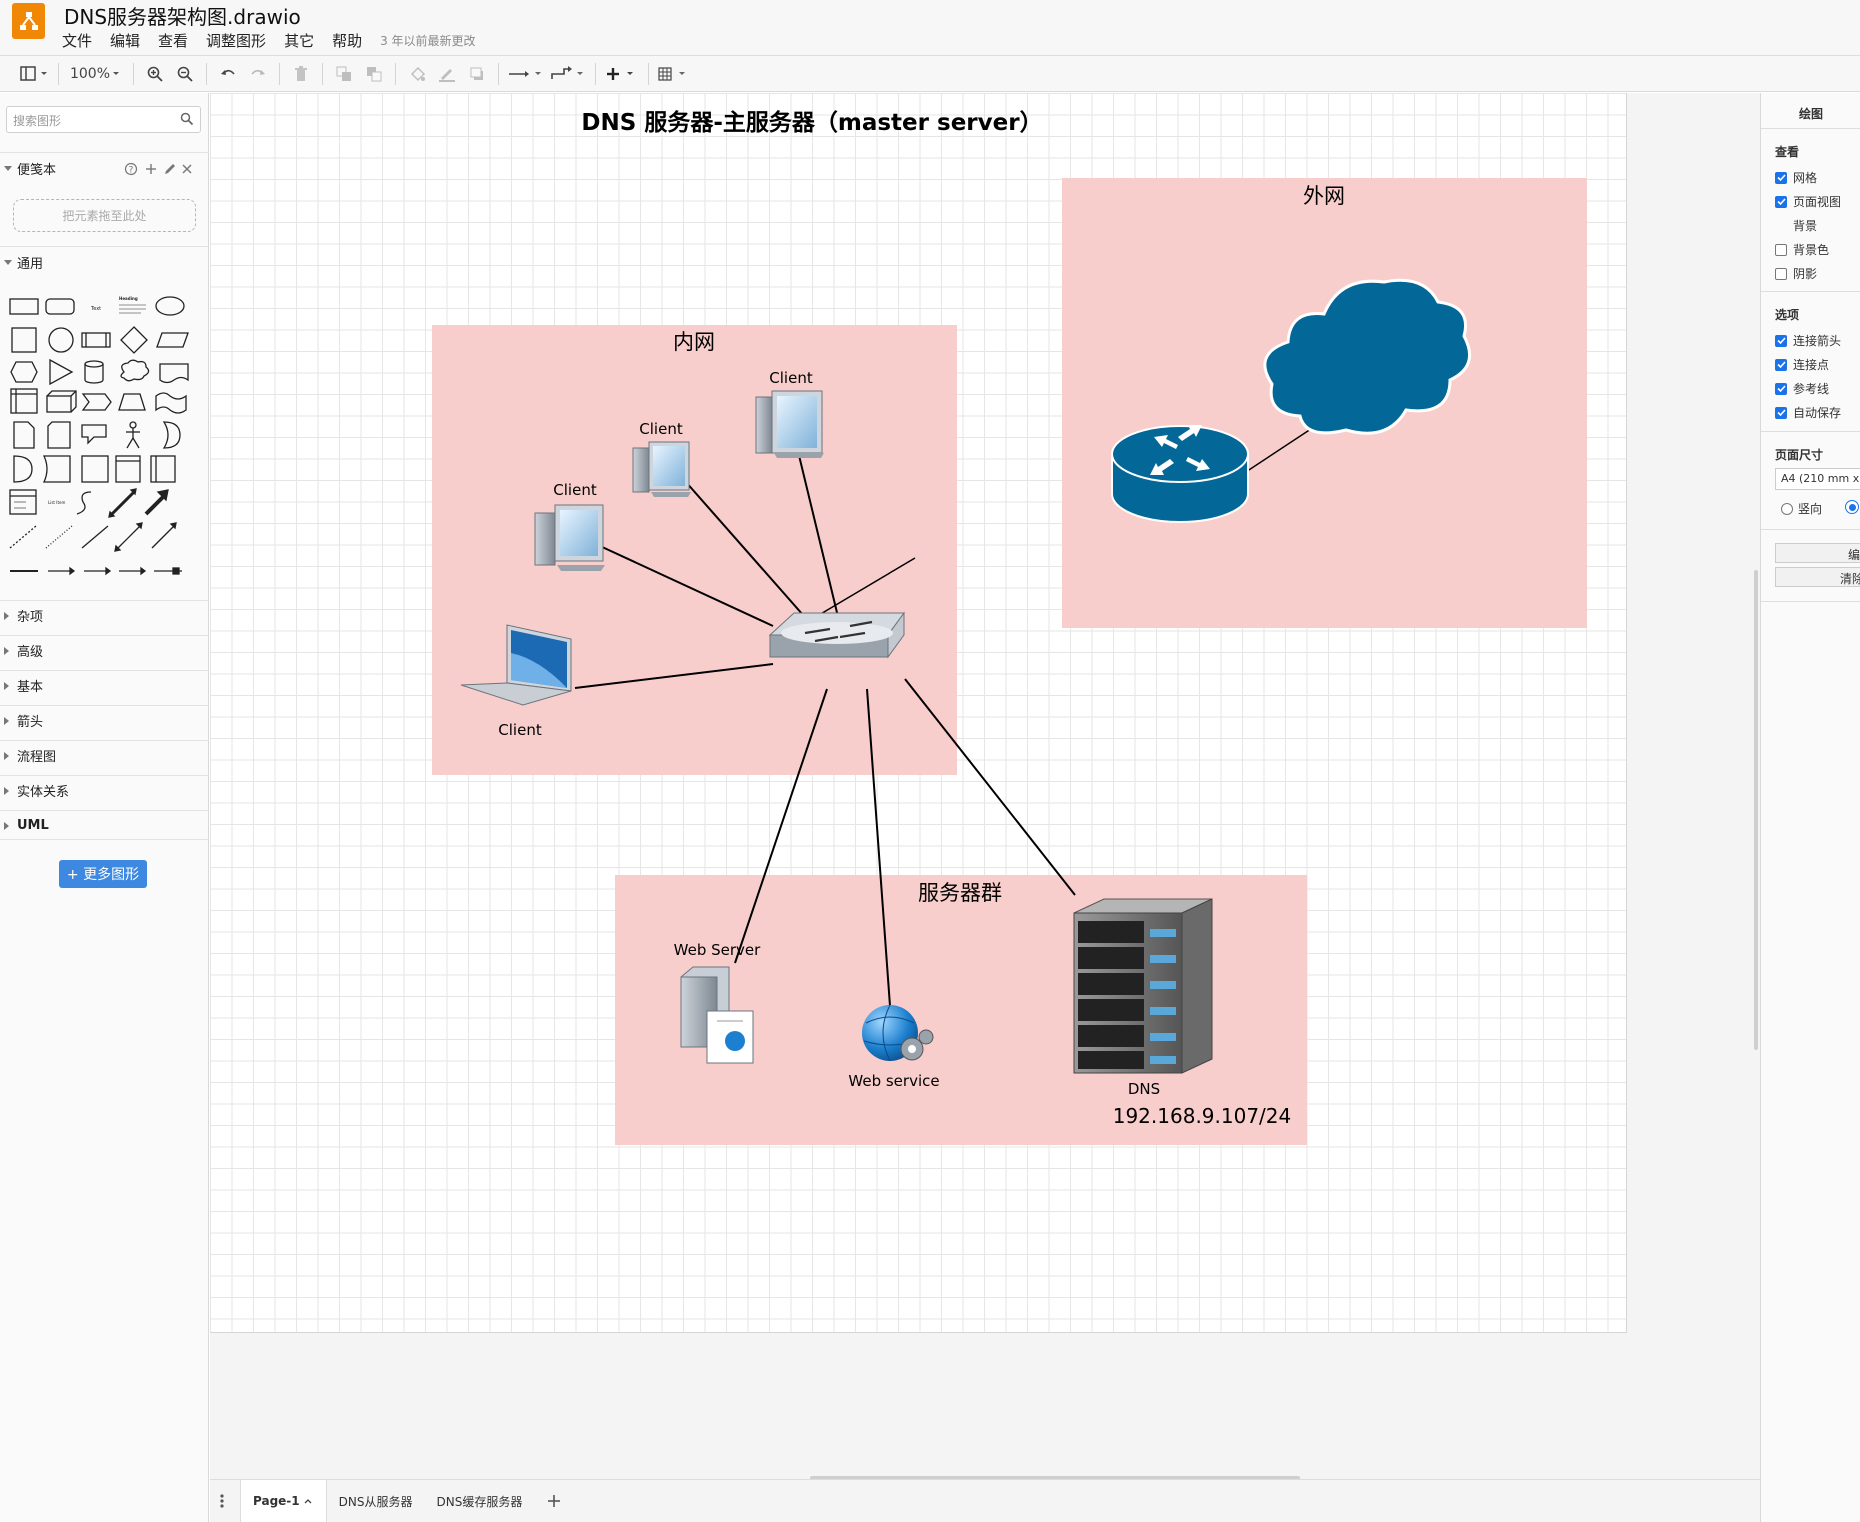  What do you see at coordinates (60, 306) in the screenshot?
I see `shape-rounded-rectangle` at bounding box center [60, 306].